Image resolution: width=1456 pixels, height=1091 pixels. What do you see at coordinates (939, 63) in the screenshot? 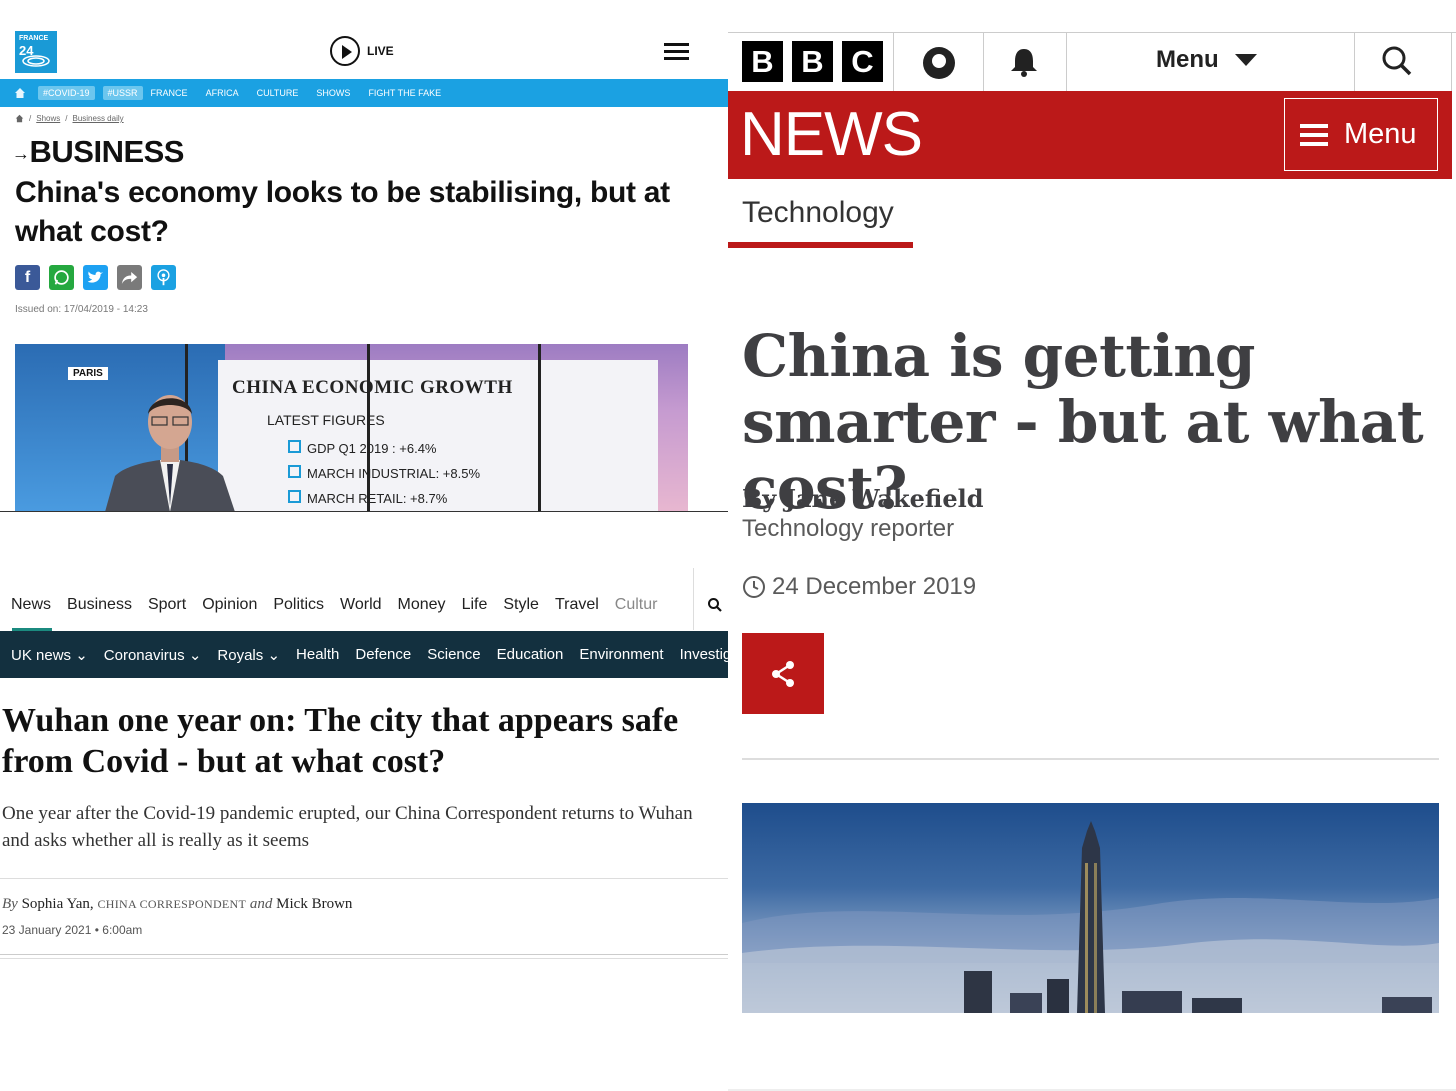
I see `account-icon` at bounding box center [939, 63].